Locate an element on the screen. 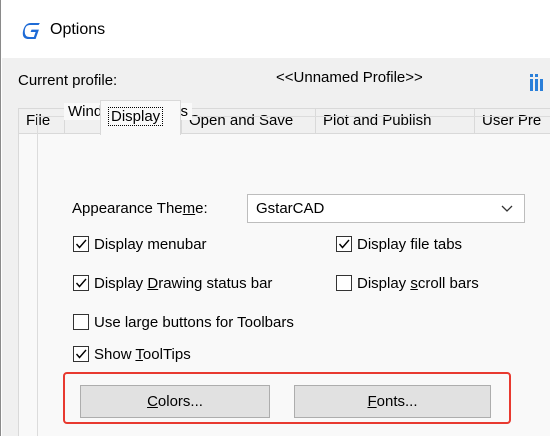 The image size is (550, 436). tab-display-label: Display is located at coordinates (136, 116).